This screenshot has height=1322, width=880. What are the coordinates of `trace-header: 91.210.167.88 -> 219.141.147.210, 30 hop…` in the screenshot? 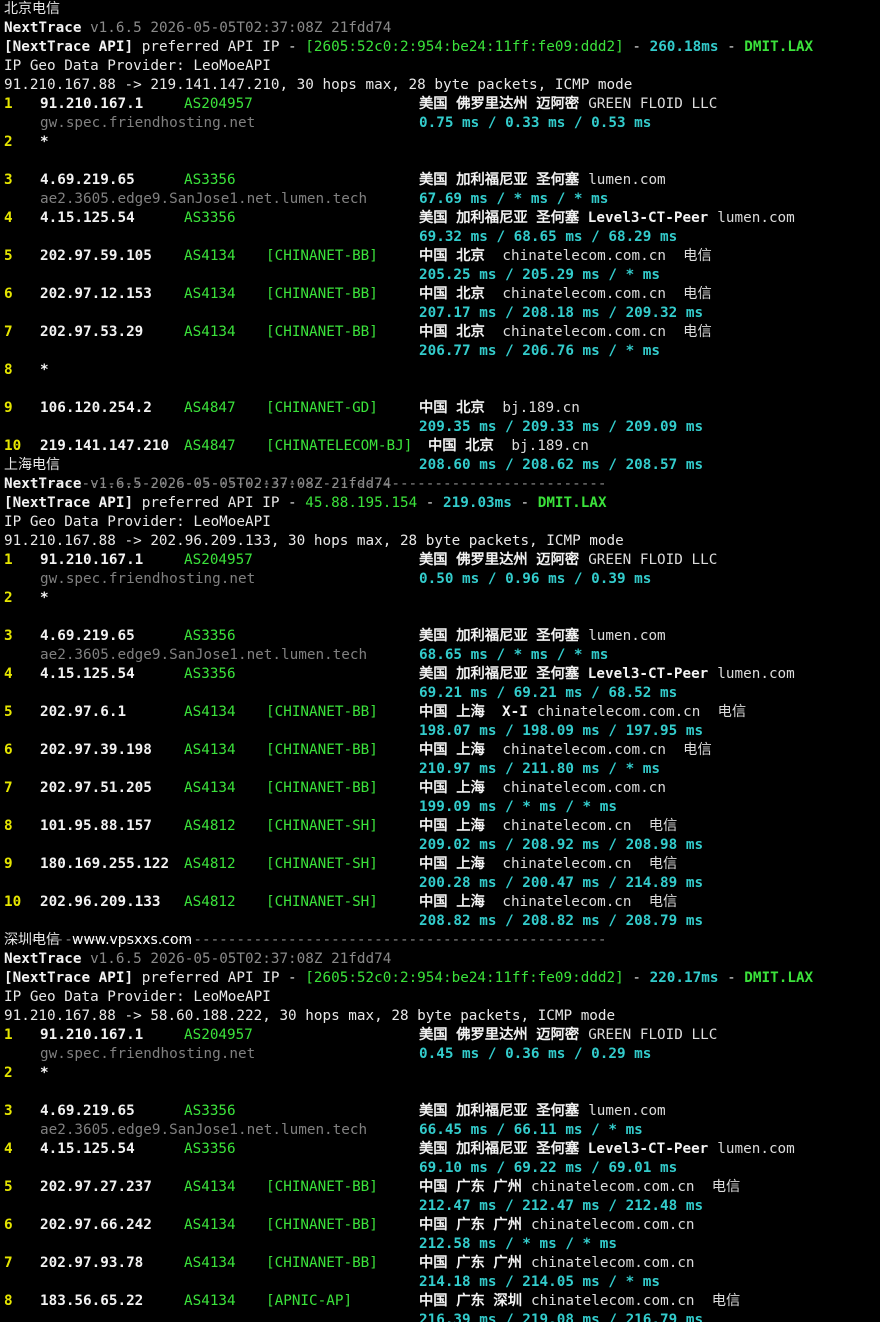 It's located at (318, 85).